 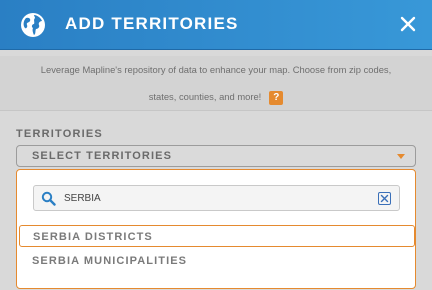 What do you see at coordinates (33, 25) in the screenshot?
I see `globe-icon` at bounding box center [33, 25].